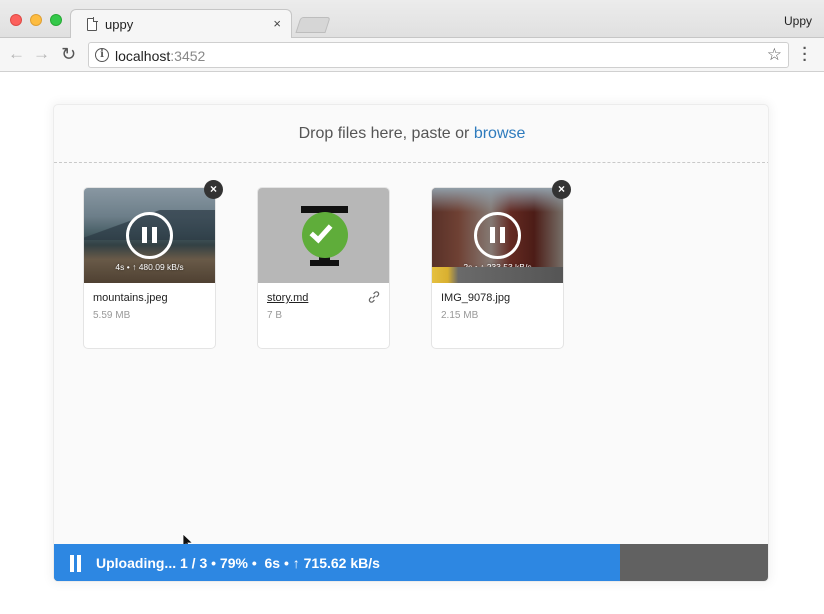  Describe the element at coordinates (321, 231) in the screenshot. I see `checkmark-icon` at that location.